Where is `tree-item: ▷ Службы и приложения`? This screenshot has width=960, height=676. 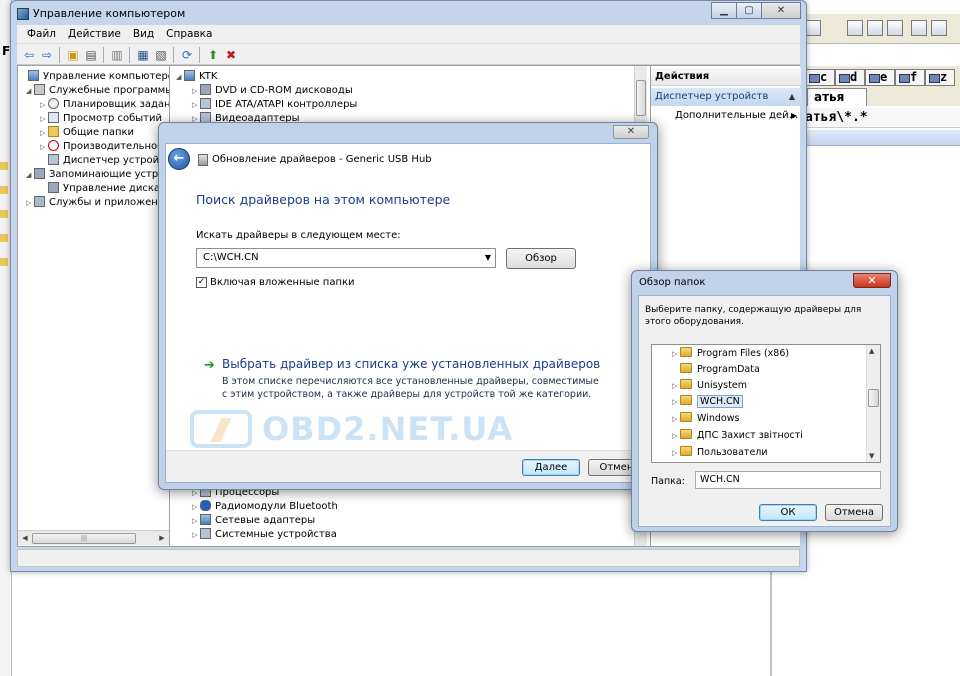 tree-item: ▷ Службы и приложения is located at coordinates (97, 203).